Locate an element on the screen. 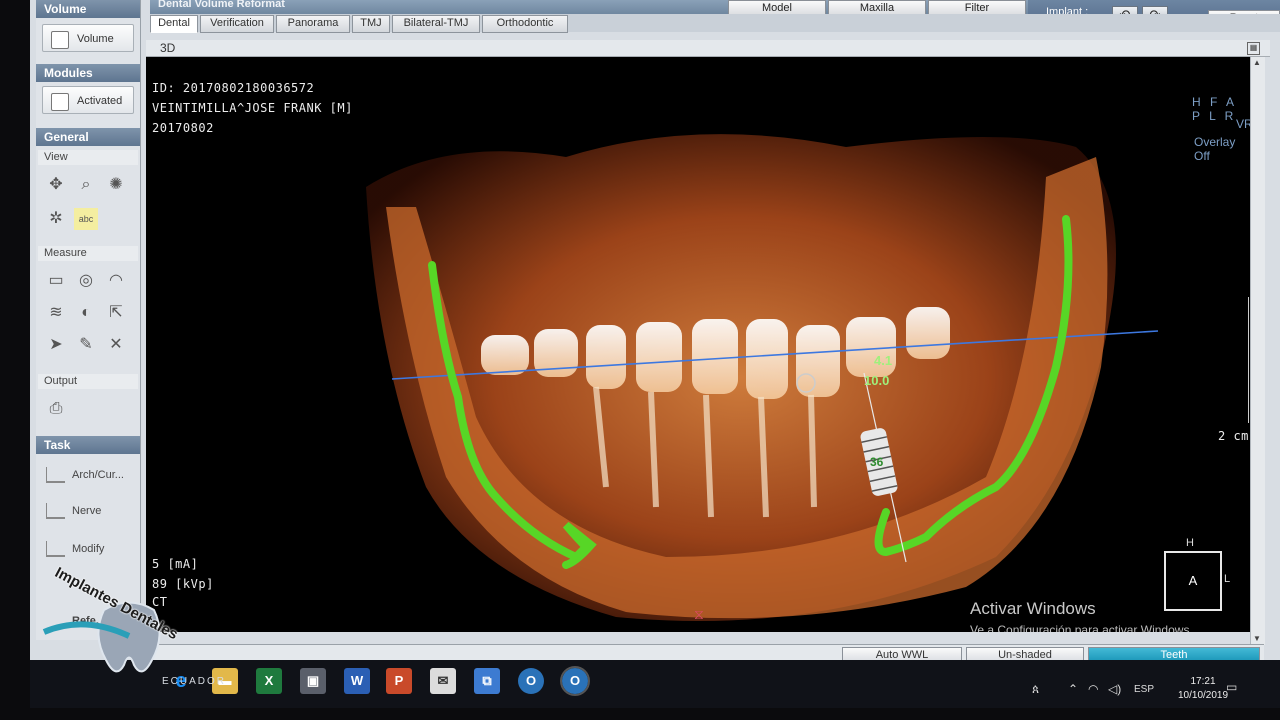  activate-windows-title: Activar Windows is located at coordinates (1033, 608).